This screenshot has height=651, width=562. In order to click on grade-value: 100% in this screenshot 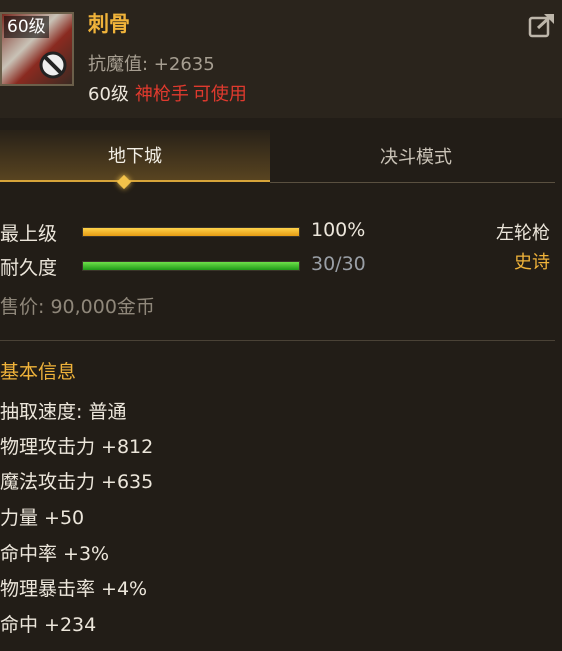, I will do `click(338, 230)`.